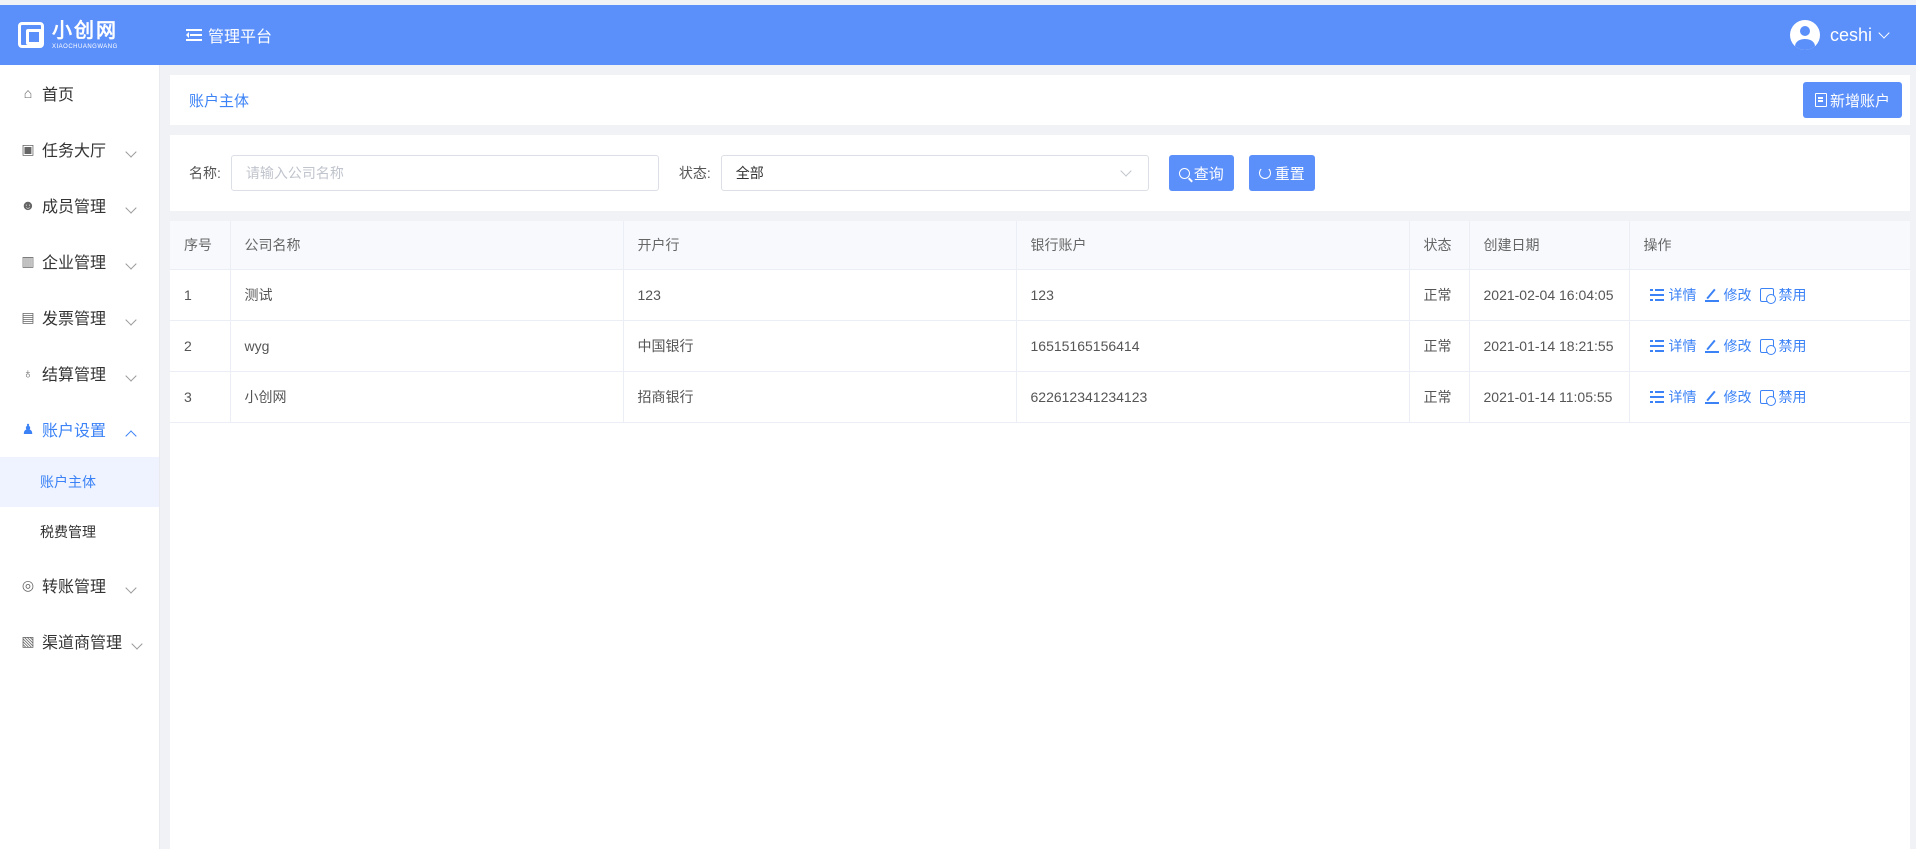 Image resolution: width=1916 pixels, height=849 pixels. I want to click on reset-button: 重置, so click(1281, 173).